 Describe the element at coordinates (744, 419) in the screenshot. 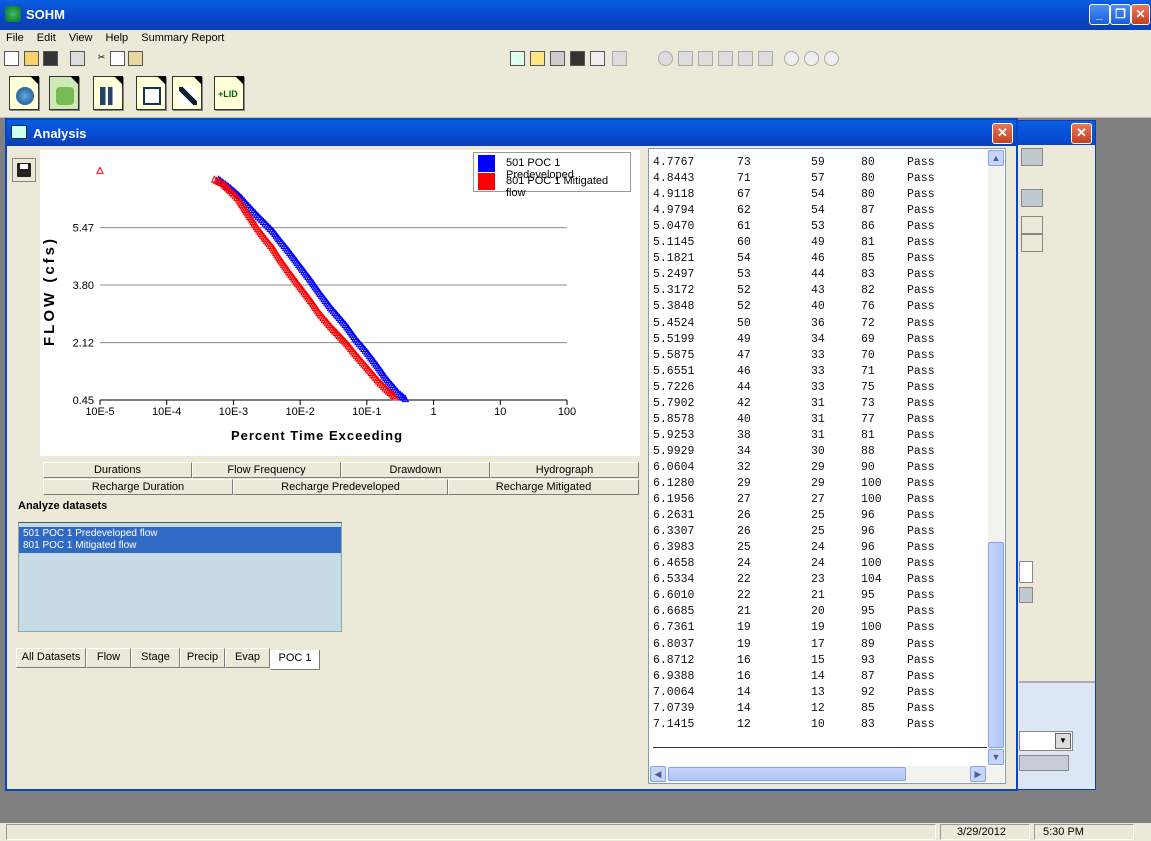

I see `table-cell: 40` at that location.